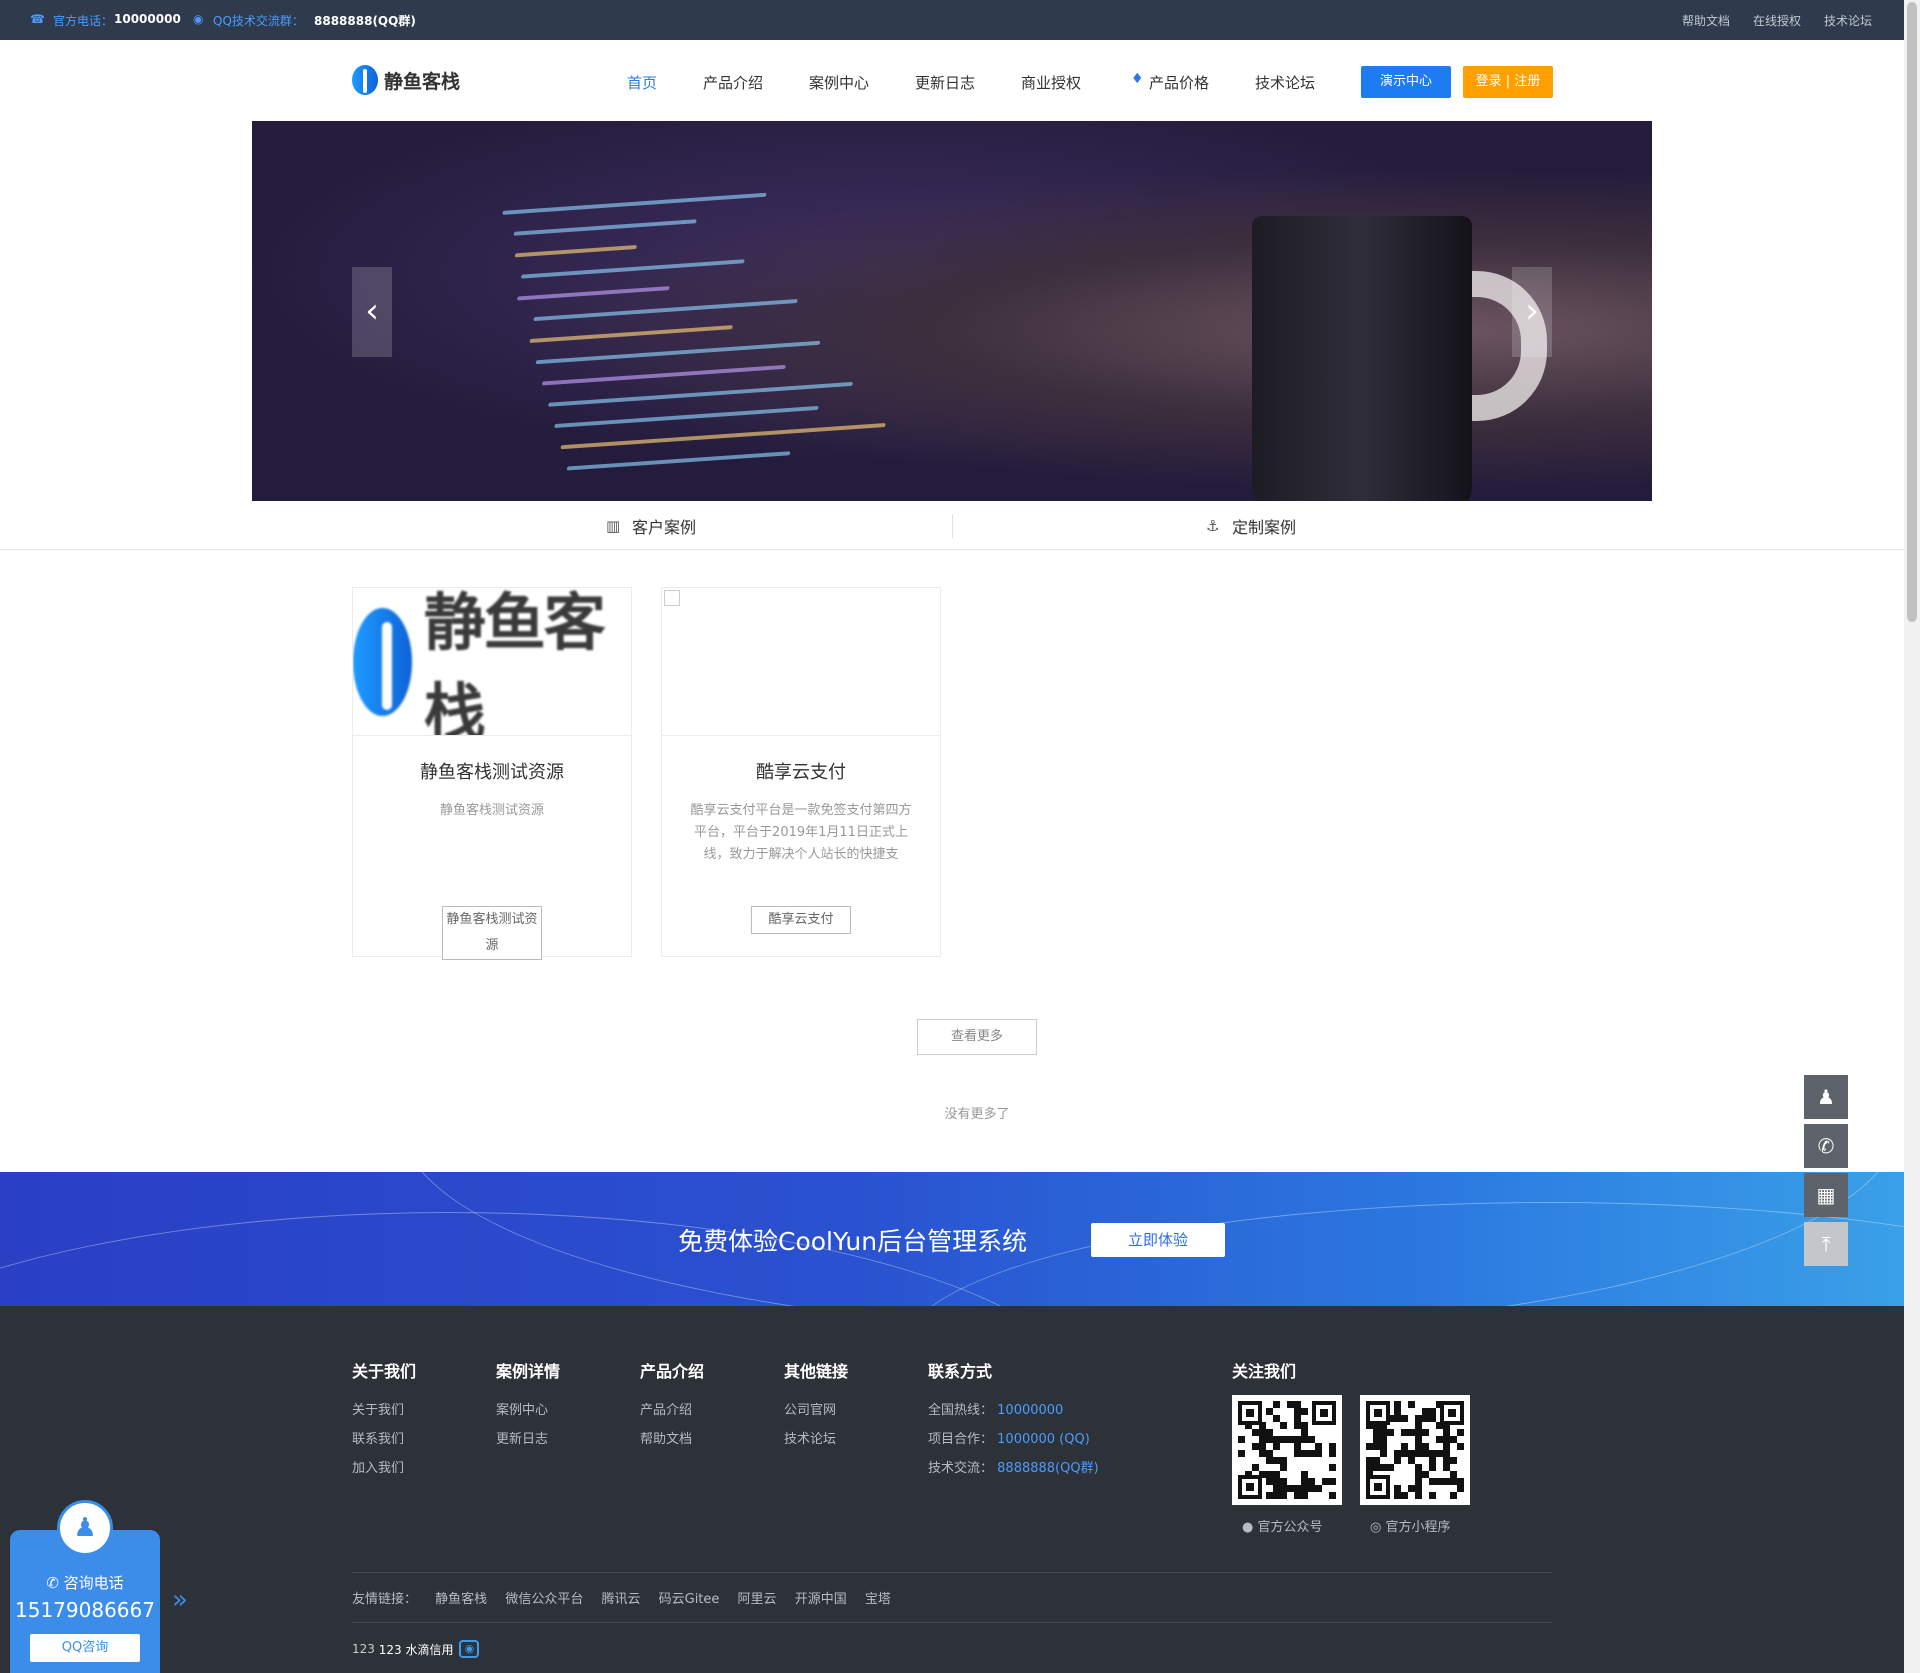 The image size is (1920, 1673). I want to click on friend-link: 静鱼客栈, so click(461, 1599).